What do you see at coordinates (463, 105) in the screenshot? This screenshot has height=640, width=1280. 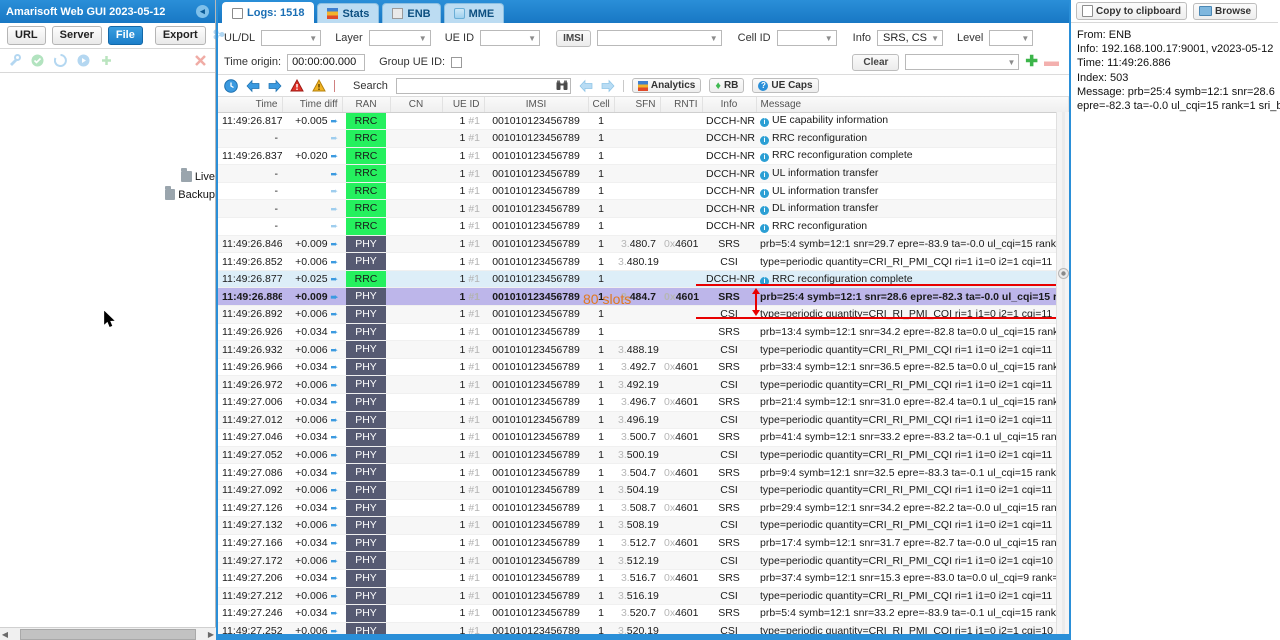 I see `col-ue-id: UE ID` at bounding box center [463, 105].